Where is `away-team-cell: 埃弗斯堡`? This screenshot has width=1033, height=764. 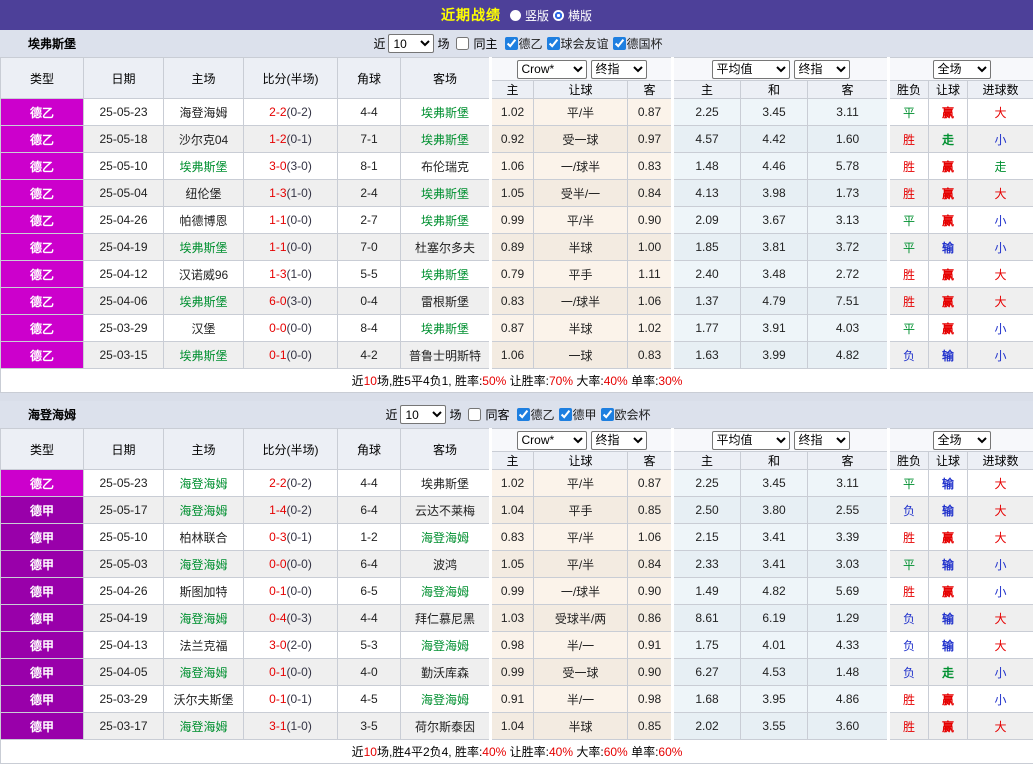 away-team-cell: 埃弗斯堡 is located at coordinates (446, 193).